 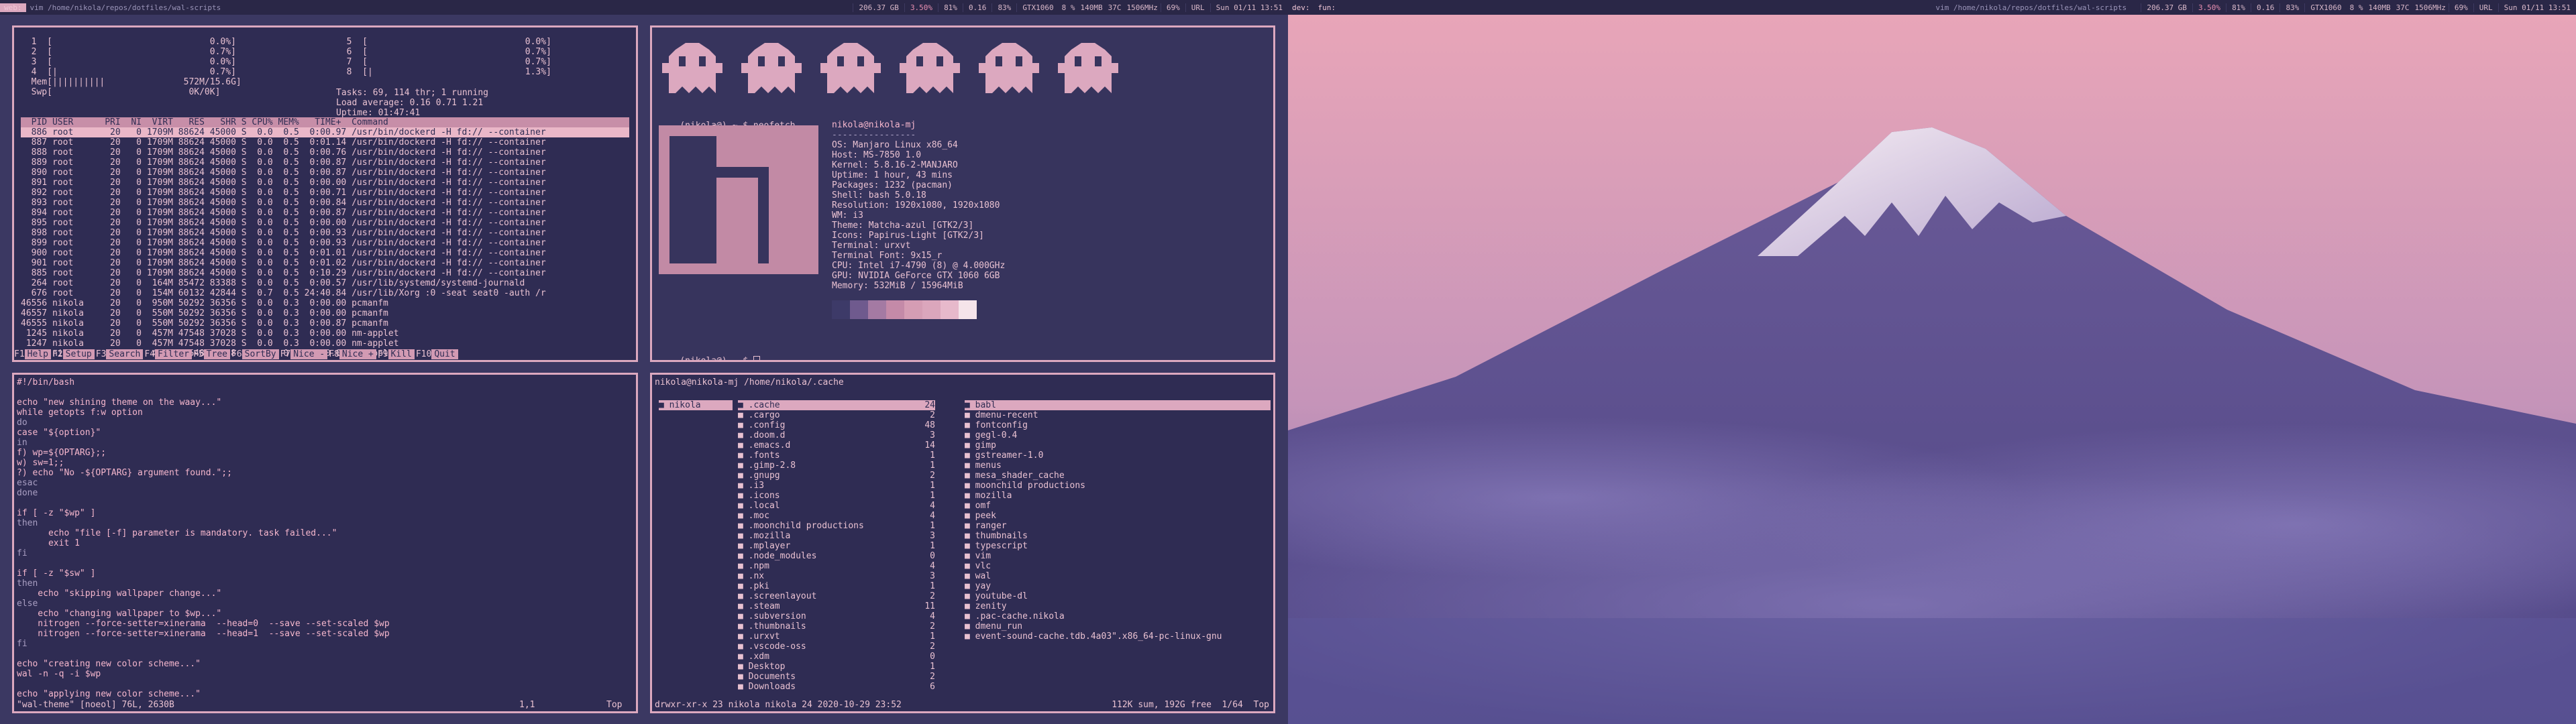 I want to click on workspace-button: dev:, so click(x=1301, y=7).